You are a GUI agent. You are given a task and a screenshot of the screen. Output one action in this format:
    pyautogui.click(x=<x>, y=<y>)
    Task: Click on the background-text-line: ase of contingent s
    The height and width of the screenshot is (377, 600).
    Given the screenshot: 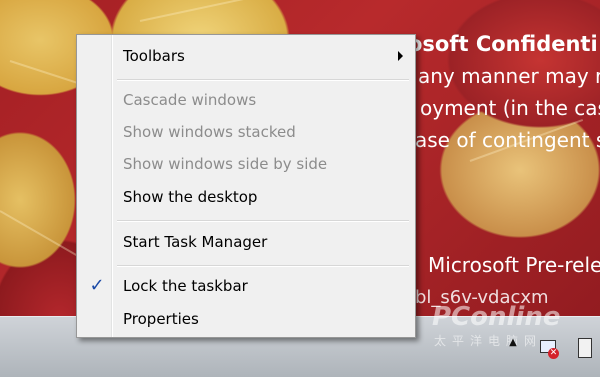 What is the action you would take?
    pyautogui.click(x=507, y=140)
    